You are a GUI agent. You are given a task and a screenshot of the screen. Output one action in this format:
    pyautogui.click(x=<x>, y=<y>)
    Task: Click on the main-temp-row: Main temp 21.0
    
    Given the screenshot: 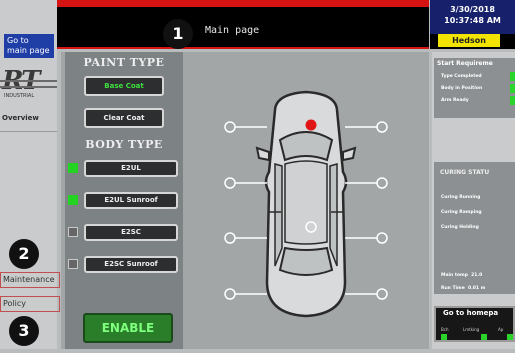 What is the action you would take?
    pyautogui.click(x=461, y=275)
    